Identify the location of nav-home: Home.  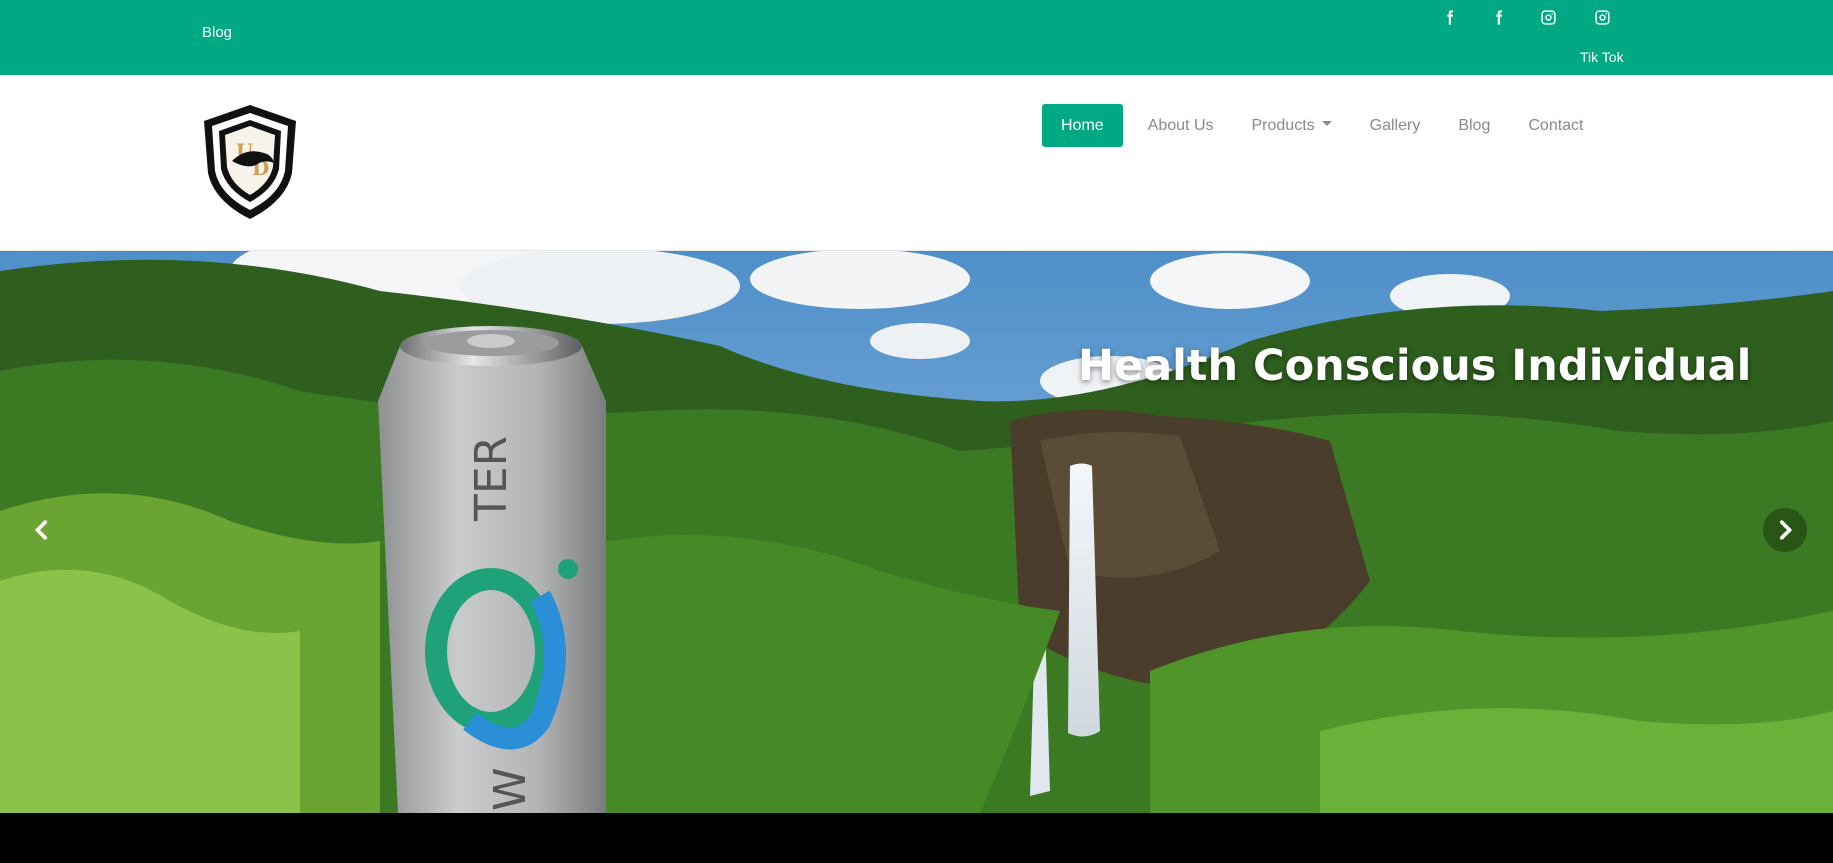
(1082, 125).